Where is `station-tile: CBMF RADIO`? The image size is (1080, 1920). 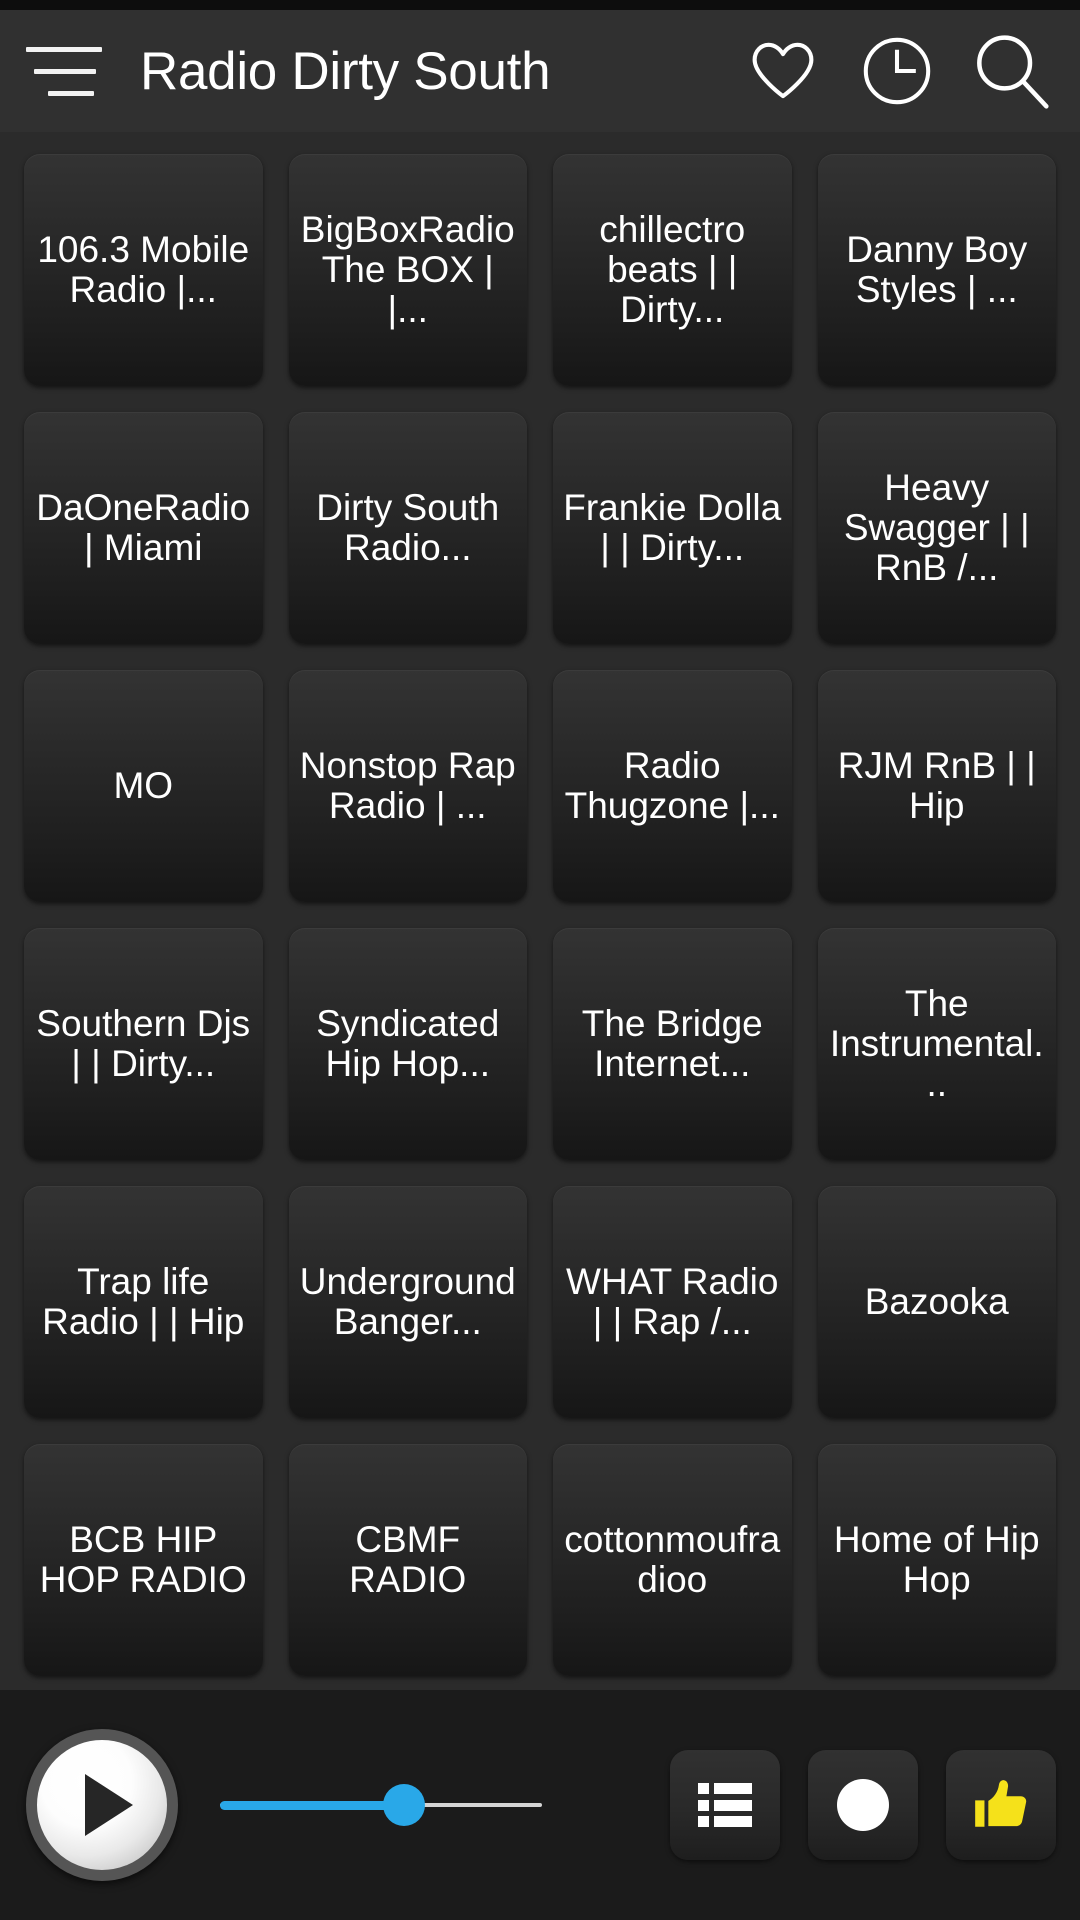 station-tile: CBMF RADIO is located at coordinates (407, 1560).